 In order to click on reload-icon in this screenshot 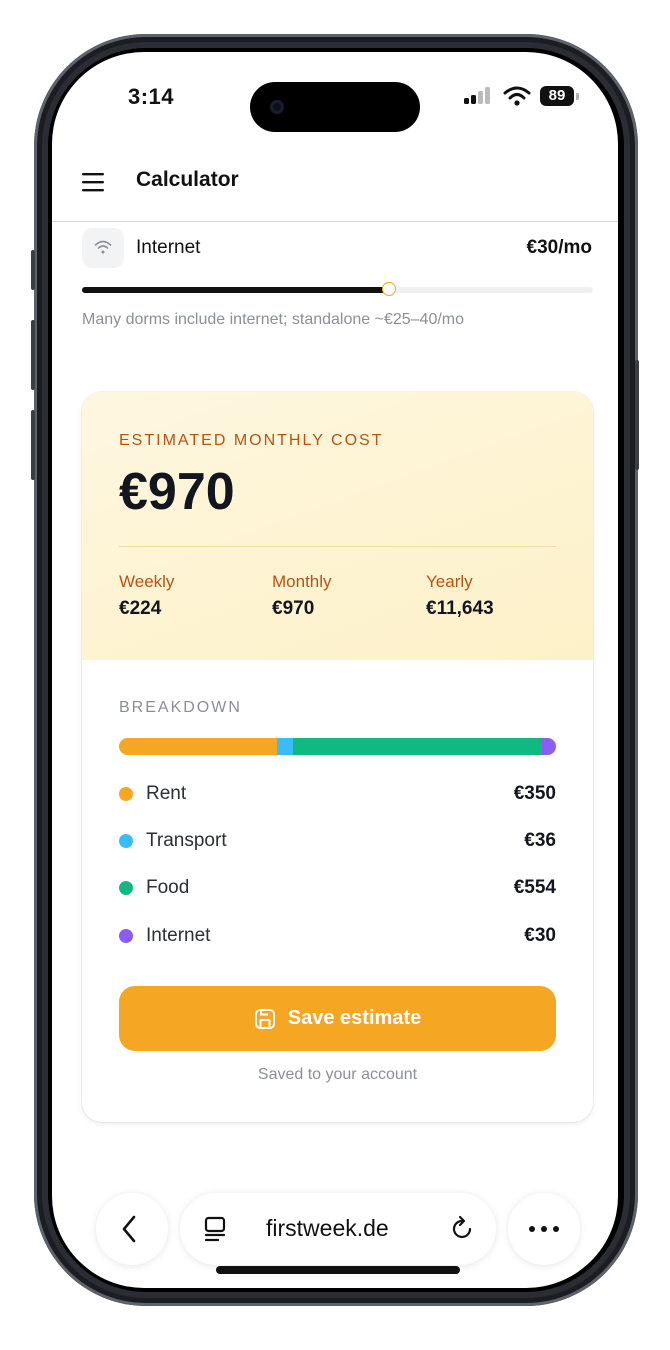, I will do `click(463, 1229)`.